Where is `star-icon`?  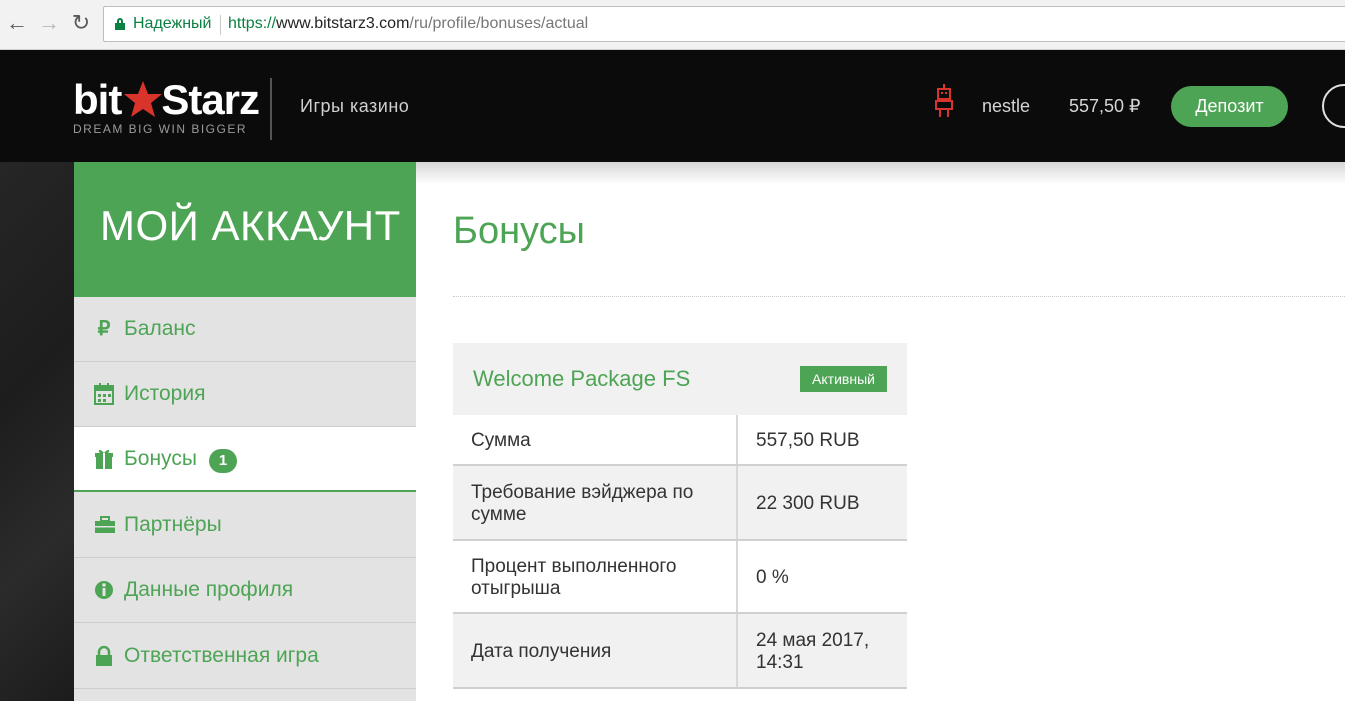
star-icon is located at coordinates (143, 99).